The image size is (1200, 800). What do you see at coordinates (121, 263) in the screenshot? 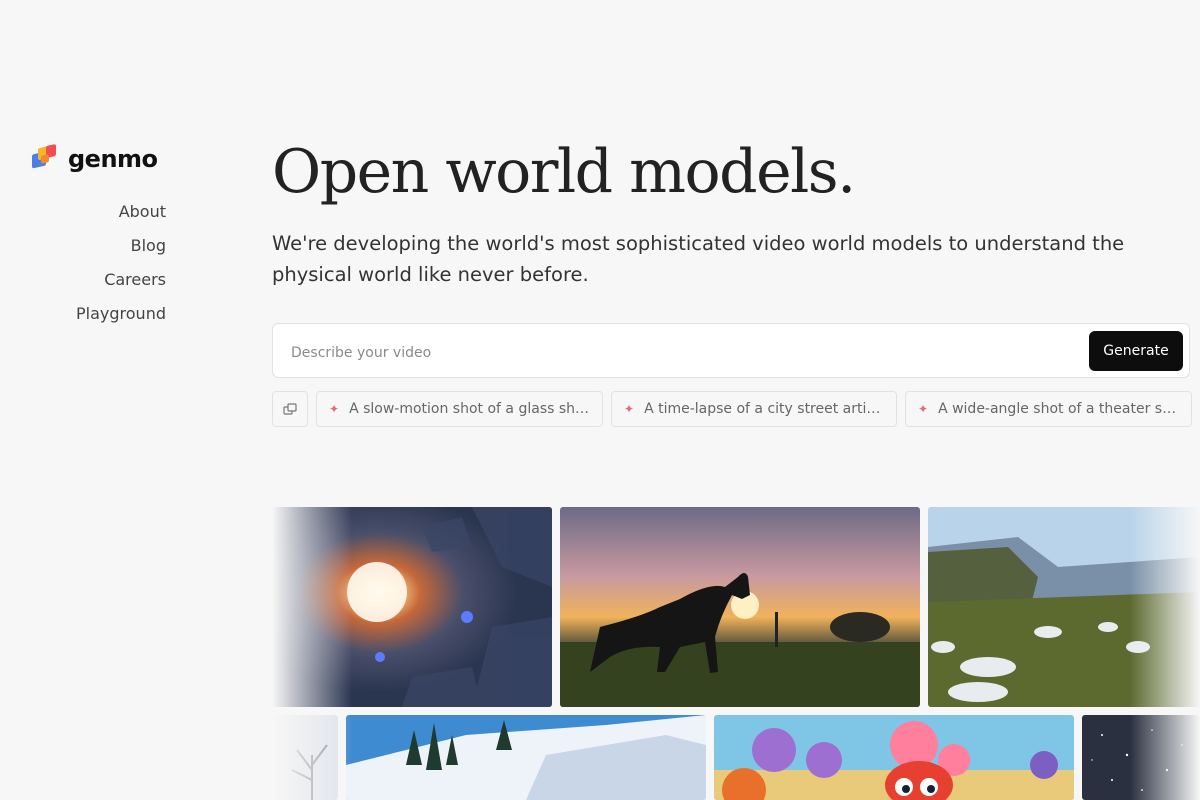
I see `sidebar-nav: About Blog Careers Playground` at bounding box center [121, 263].